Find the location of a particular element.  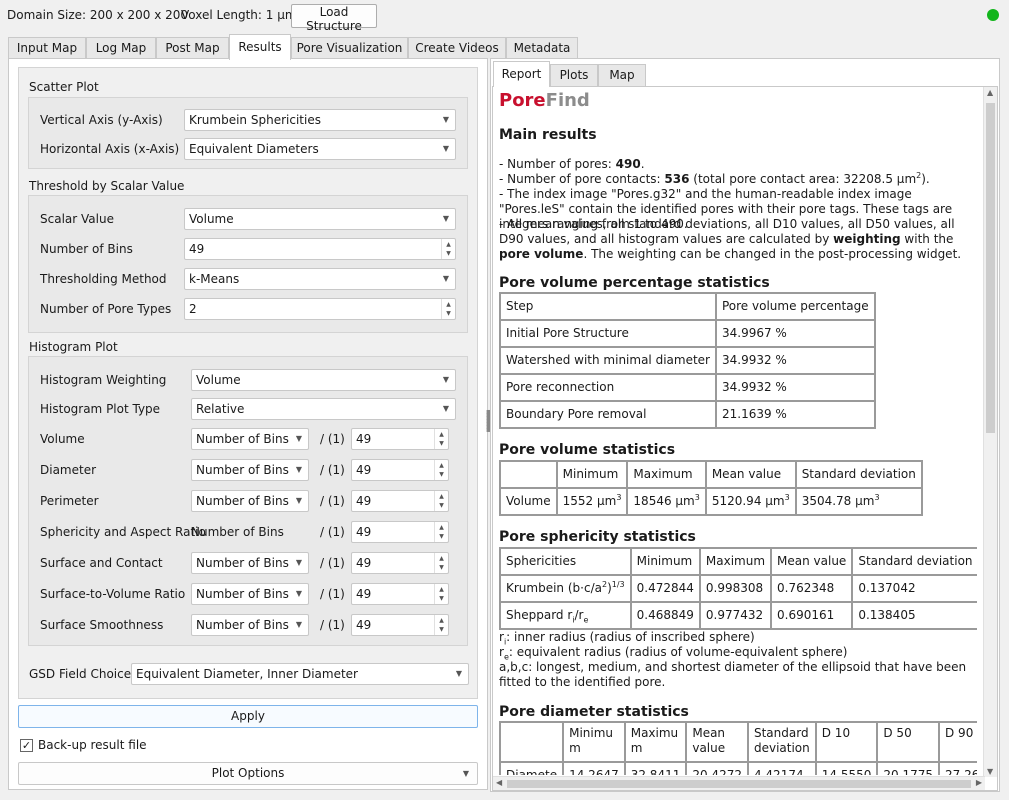

horizontal-axis-select: Equivalent Diameters ▼ is located at coordinates (320, 149).